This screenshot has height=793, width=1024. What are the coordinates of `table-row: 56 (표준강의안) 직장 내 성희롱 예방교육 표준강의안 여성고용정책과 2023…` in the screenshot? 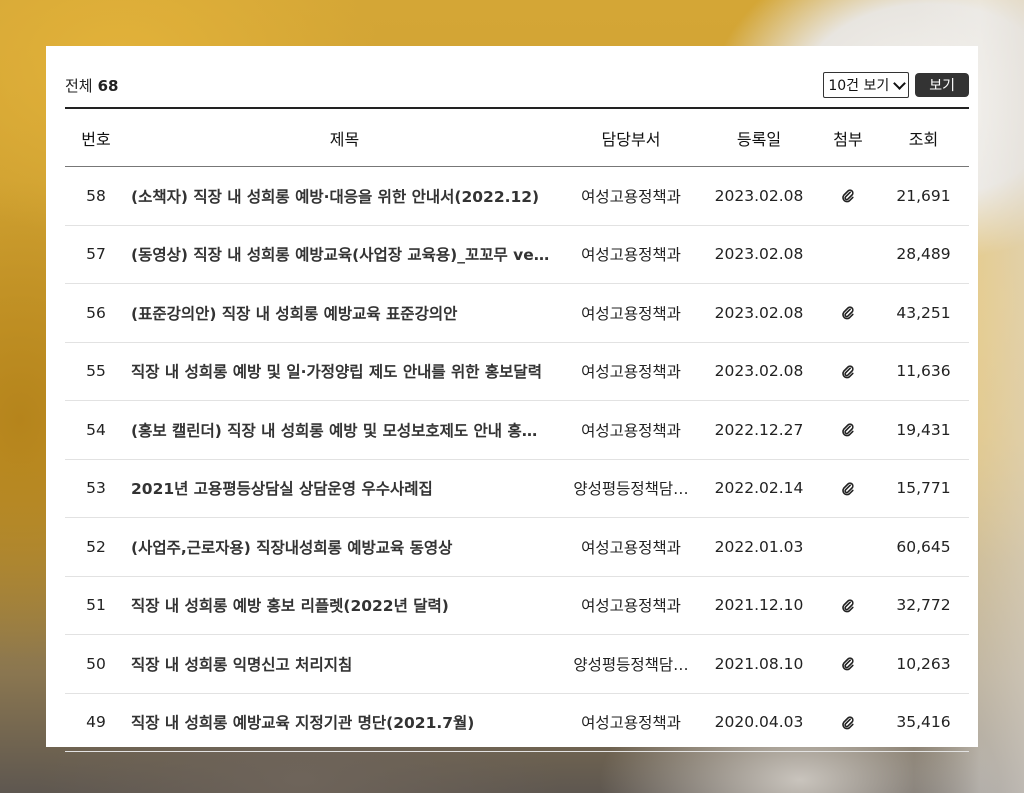 It's located at (517, 313).